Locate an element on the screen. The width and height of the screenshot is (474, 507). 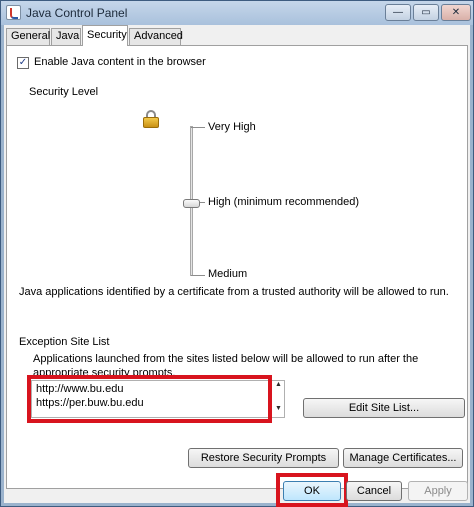
enable-java-label: Enable Java content in the browser is located at coordinates (120, 62).